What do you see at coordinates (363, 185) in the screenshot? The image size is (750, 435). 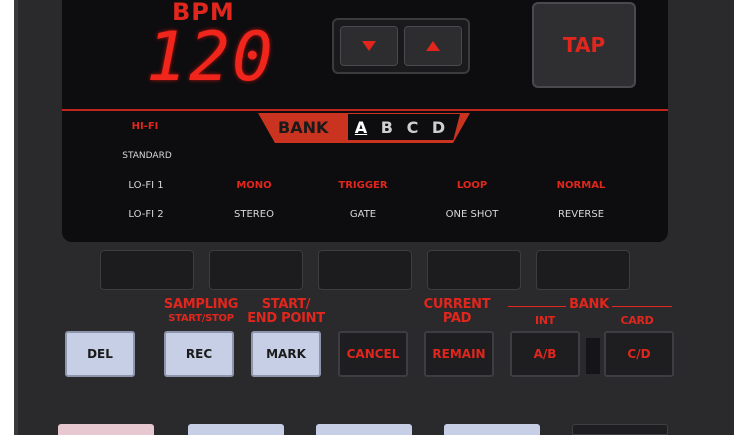 I see `mode-trigger: TRIGGER` at bounding box center [363, 185].